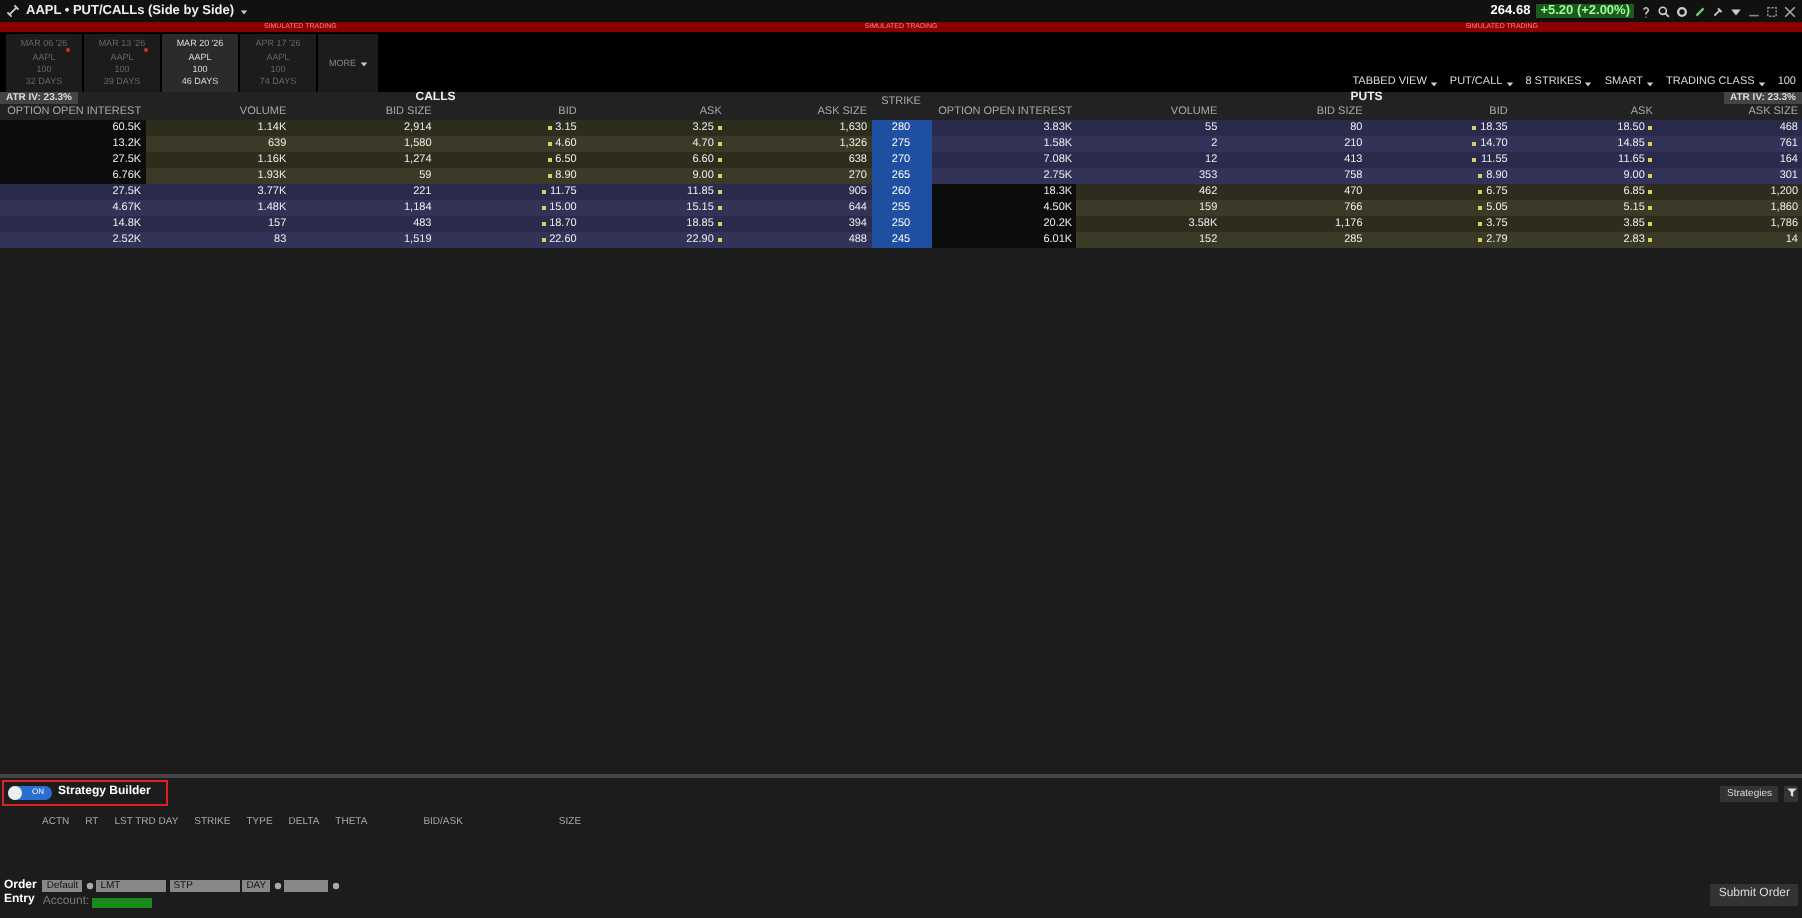 Image resolution: width=1802 pixels, height=918 pixels. What do you see at coordinates (1772, 11) in the screenshot?
I see `maximize-icon` at bounding box center [1772, 11].